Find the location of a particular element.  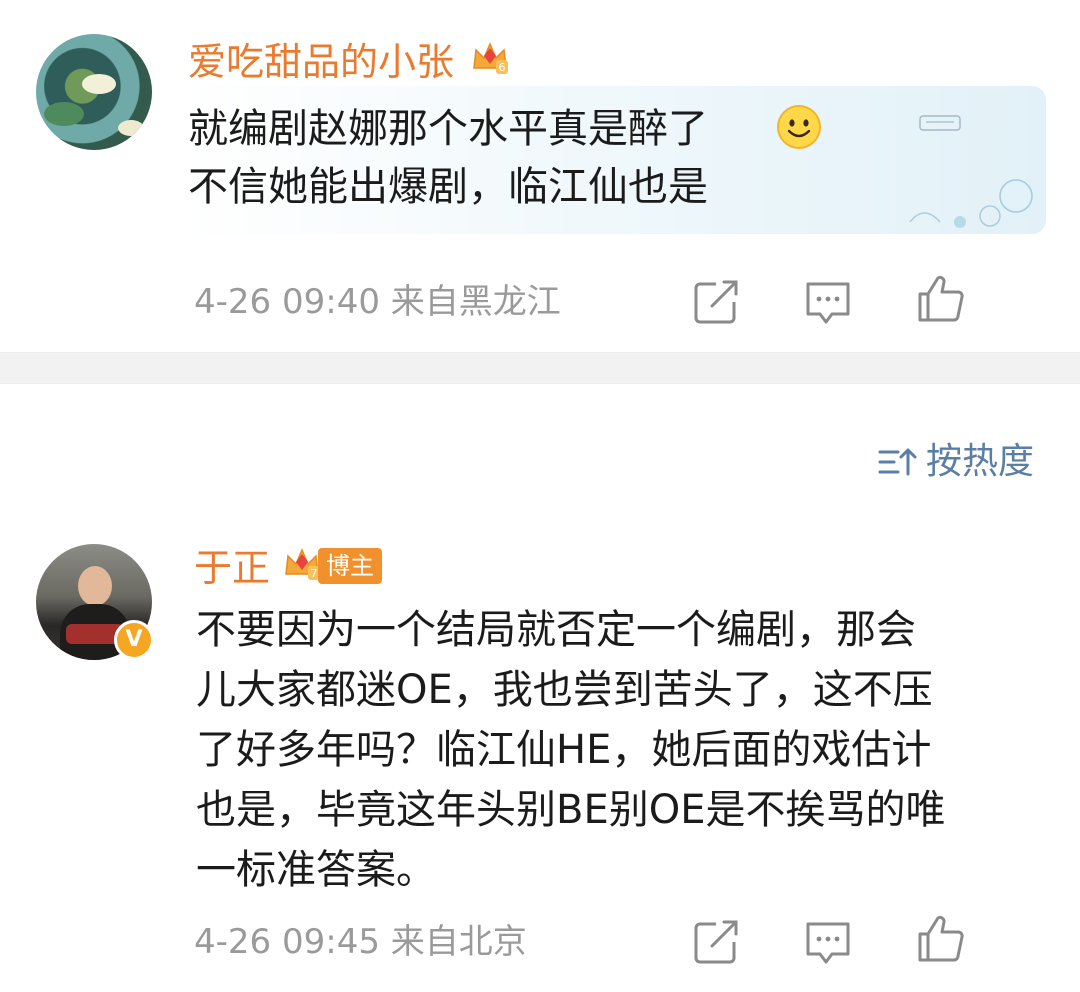

comment-text: 不信她能出爆剧，临江仙也是 is located at coordinates (448, 187).